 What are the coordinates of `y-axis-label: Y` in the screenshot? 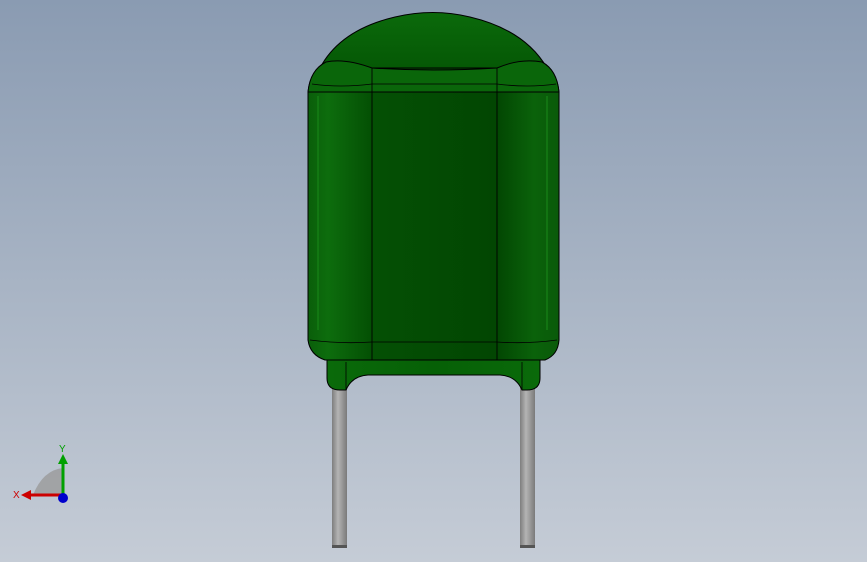 It's located at (62, 449).